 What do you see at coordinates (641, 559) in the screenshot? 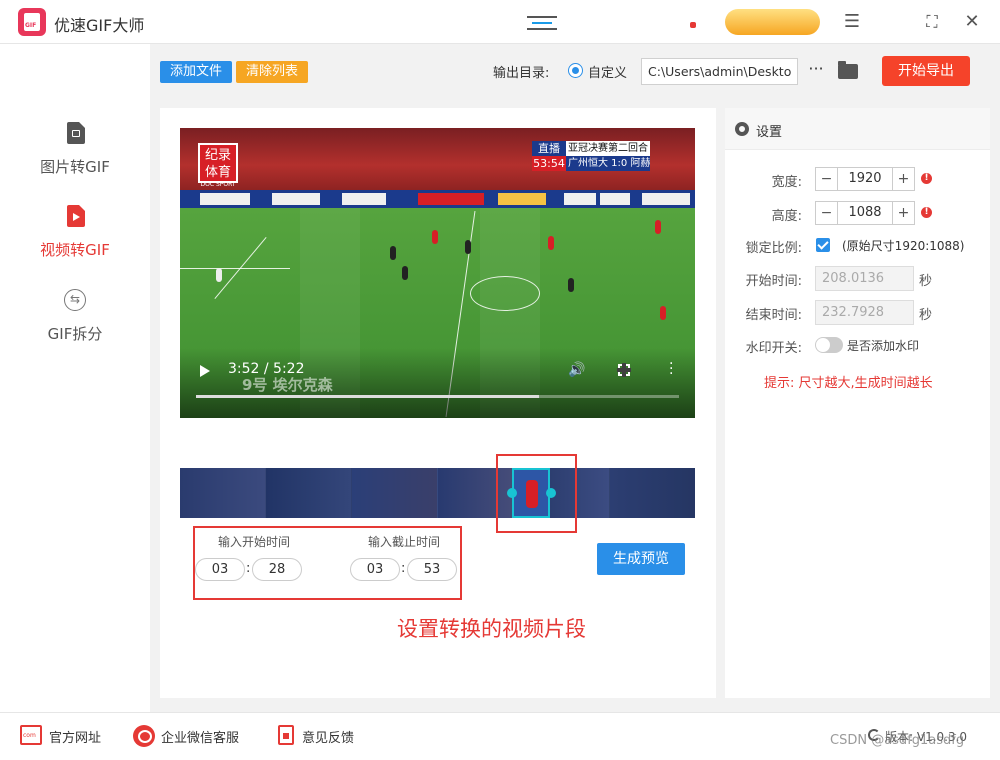
I see `generate-preview-button: 生成预览` at bounding box center [641, 559].